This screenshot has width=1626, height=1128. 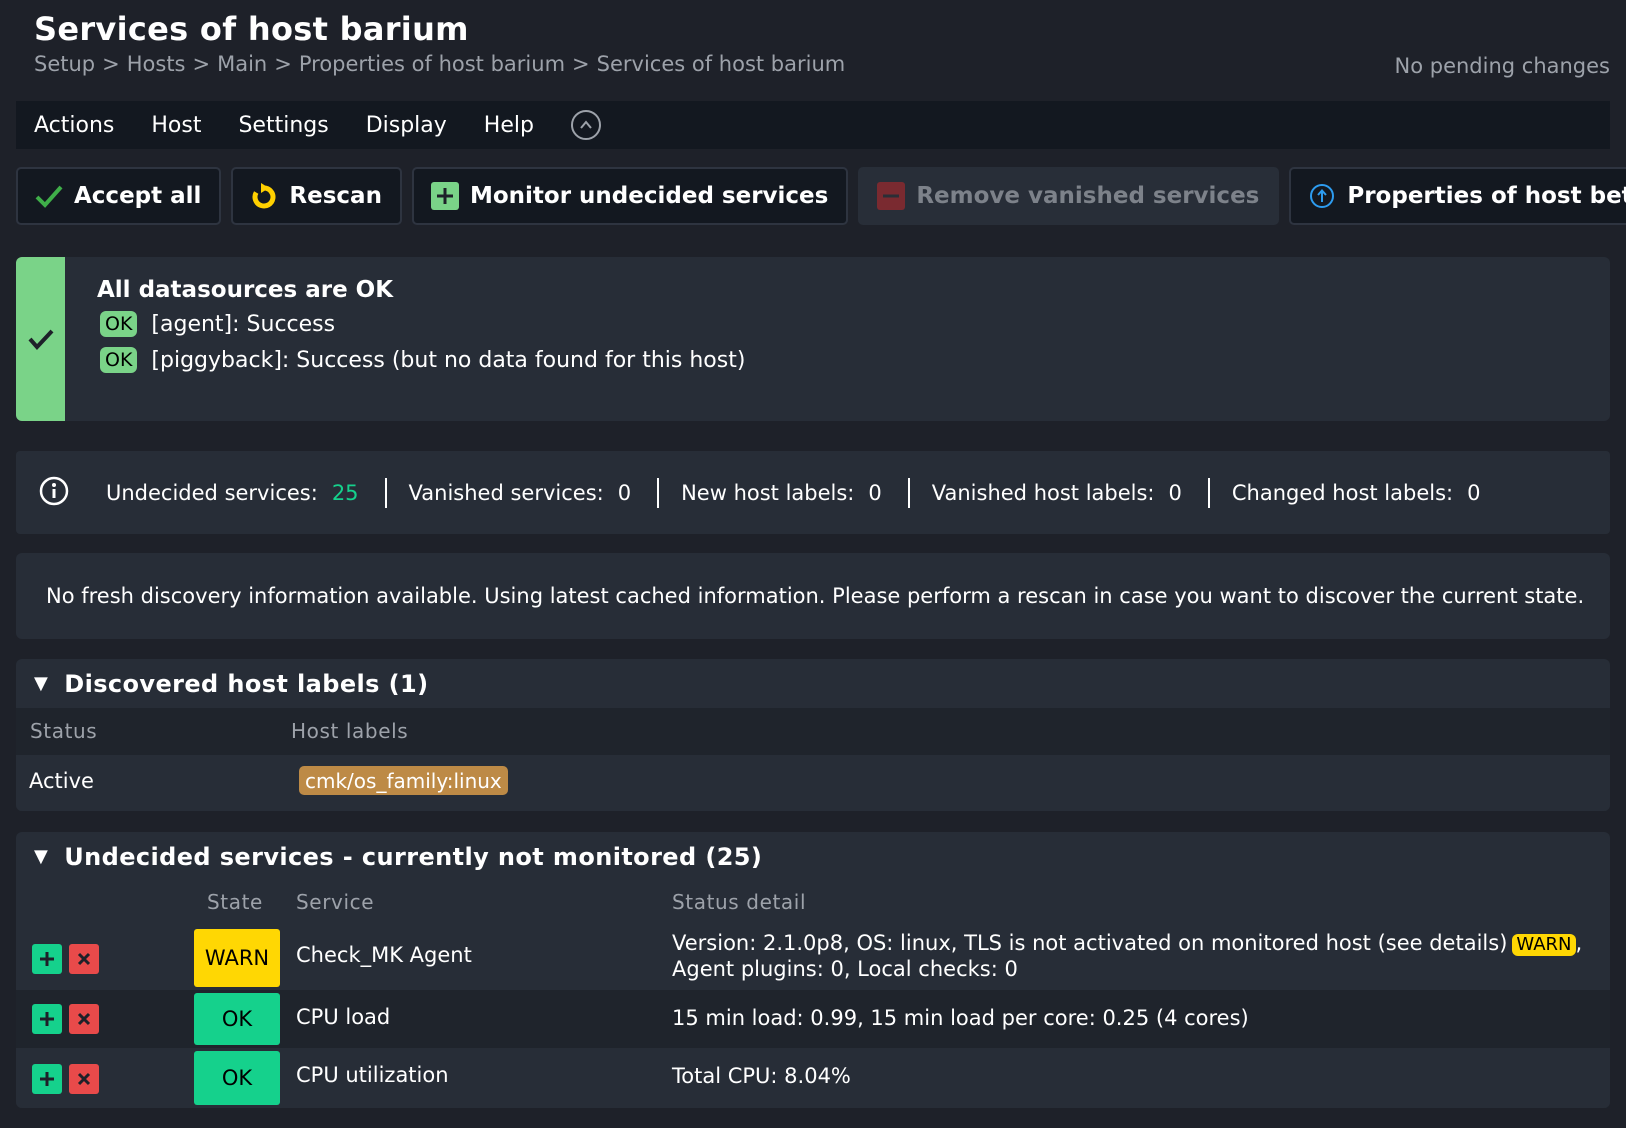 I want to click on summary-value: 0, so click(x=875, y=492).